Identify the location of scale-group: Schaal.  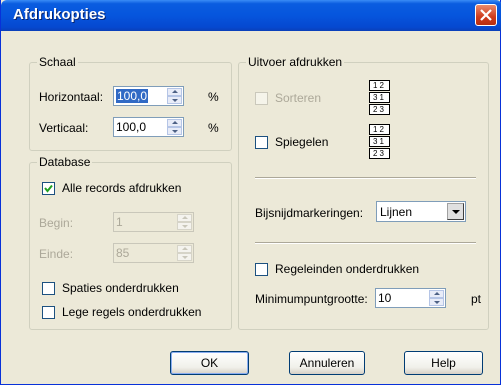
(130, 103).